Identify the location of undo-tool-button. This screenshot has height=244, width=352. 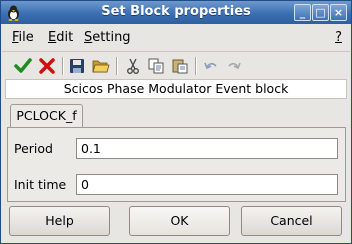
(211, 66).